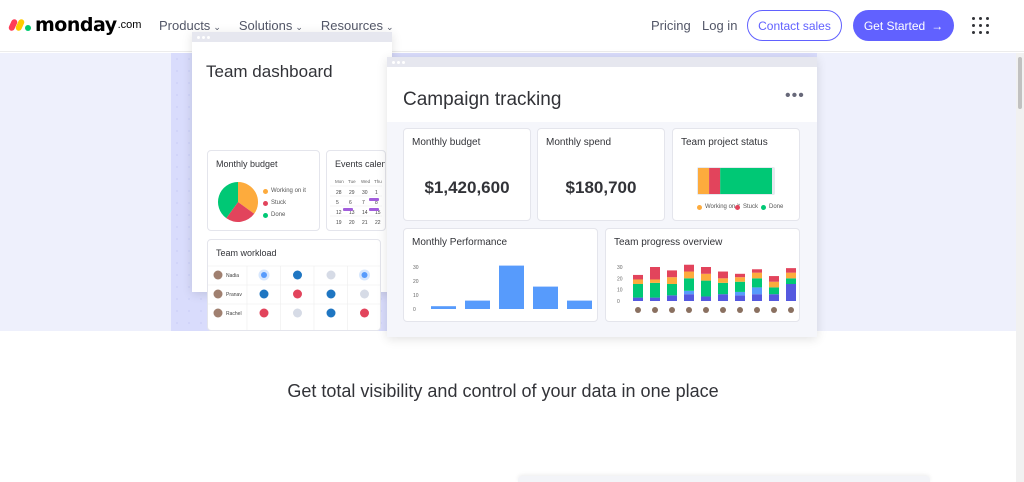  Describe the element at coordinates (365, 223) in the screenshot. I see `calendar-day: 21` at that location.